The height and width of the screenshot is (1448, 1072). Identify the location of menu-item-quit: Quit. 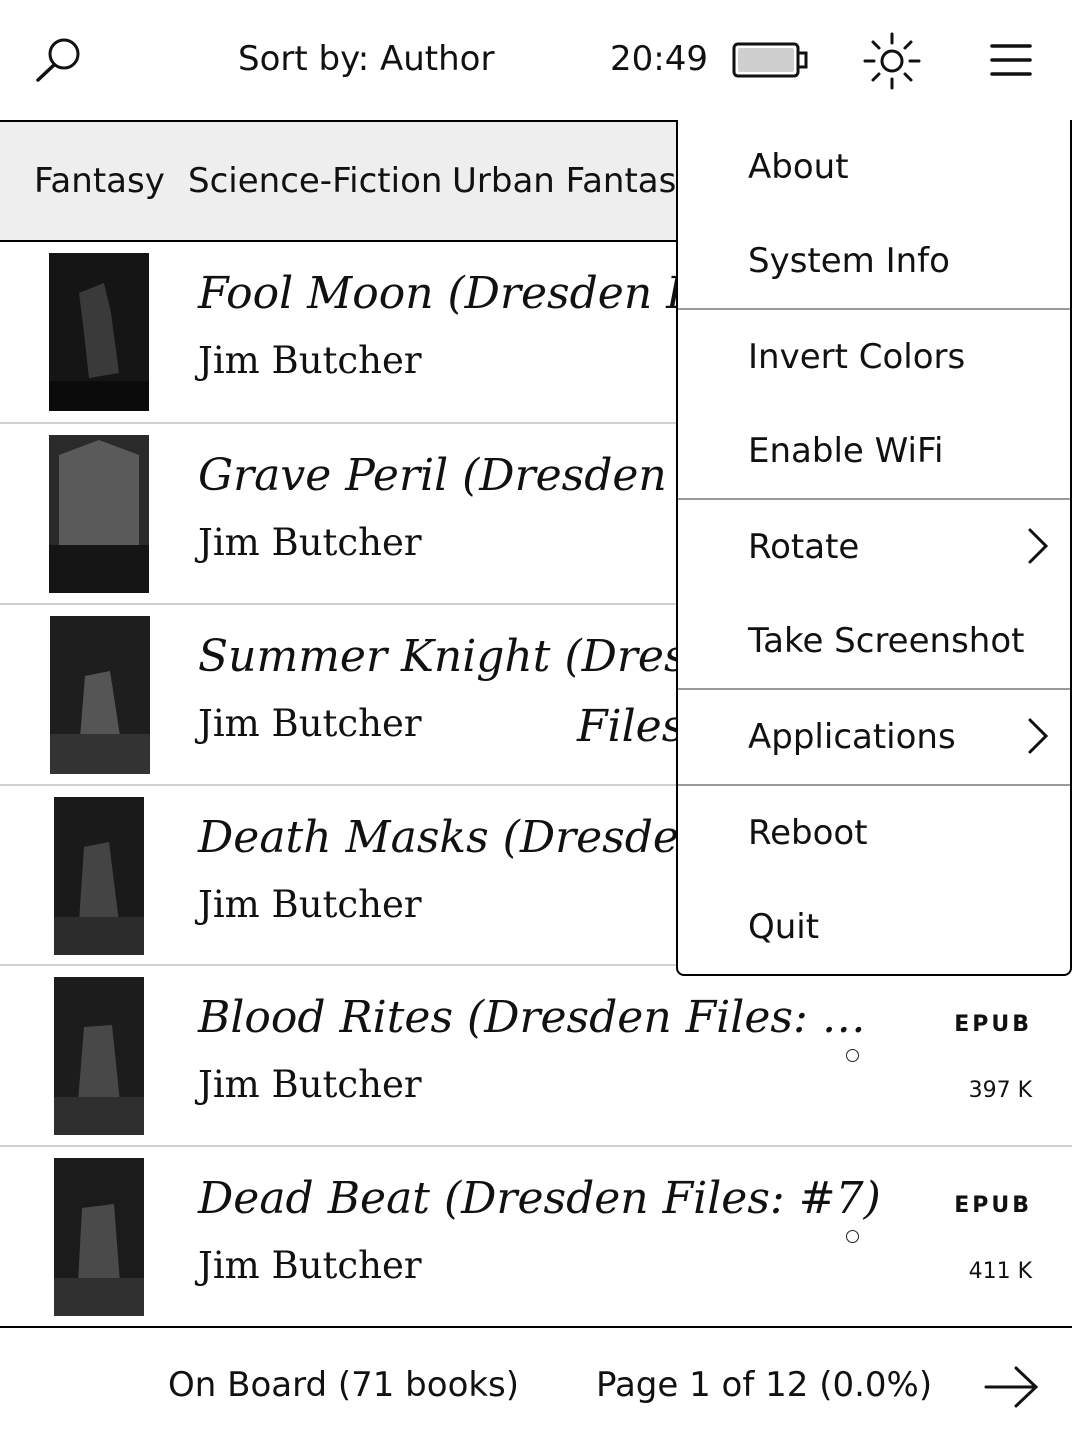
(874, 927).